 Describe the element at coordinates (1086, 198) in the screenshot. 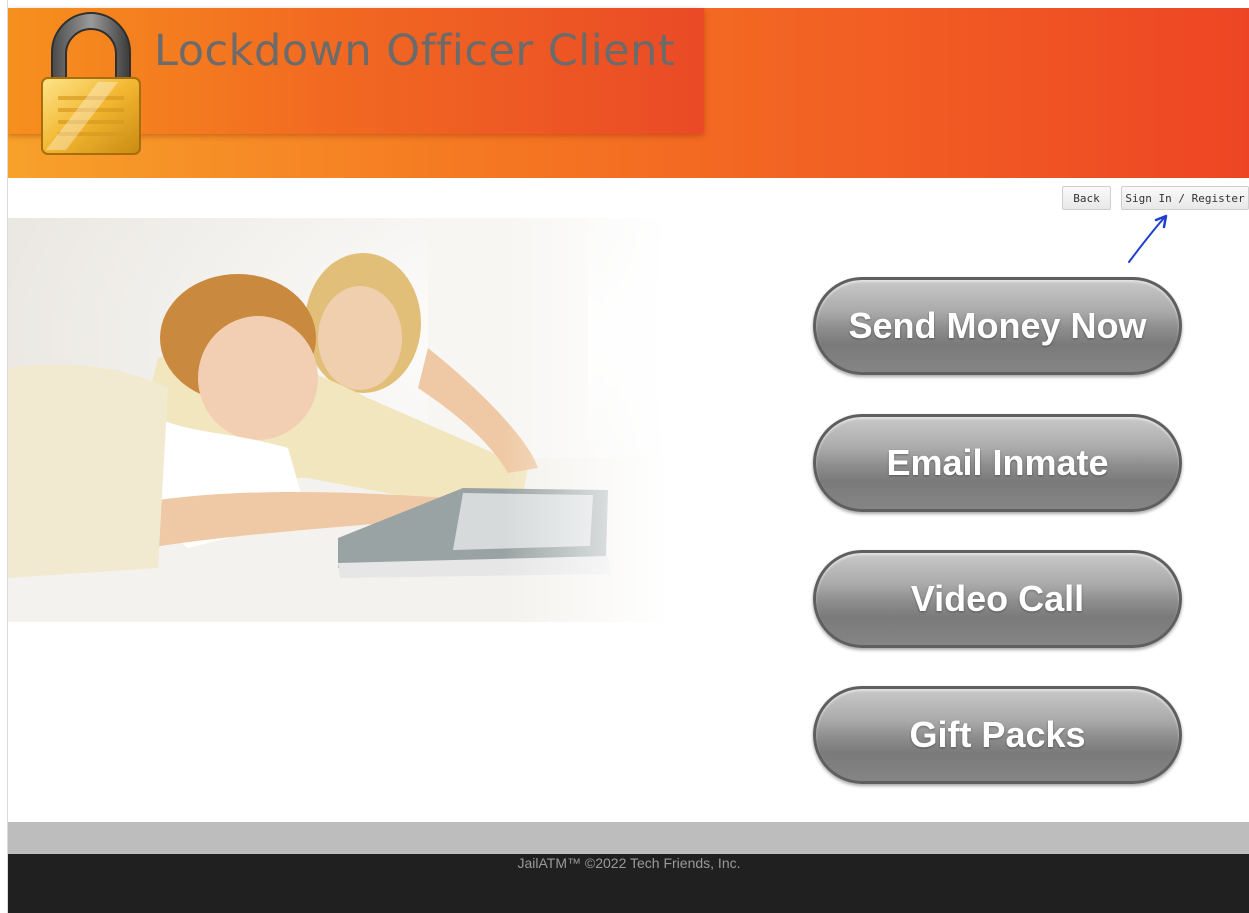

I see `back-button: Back` at that location.